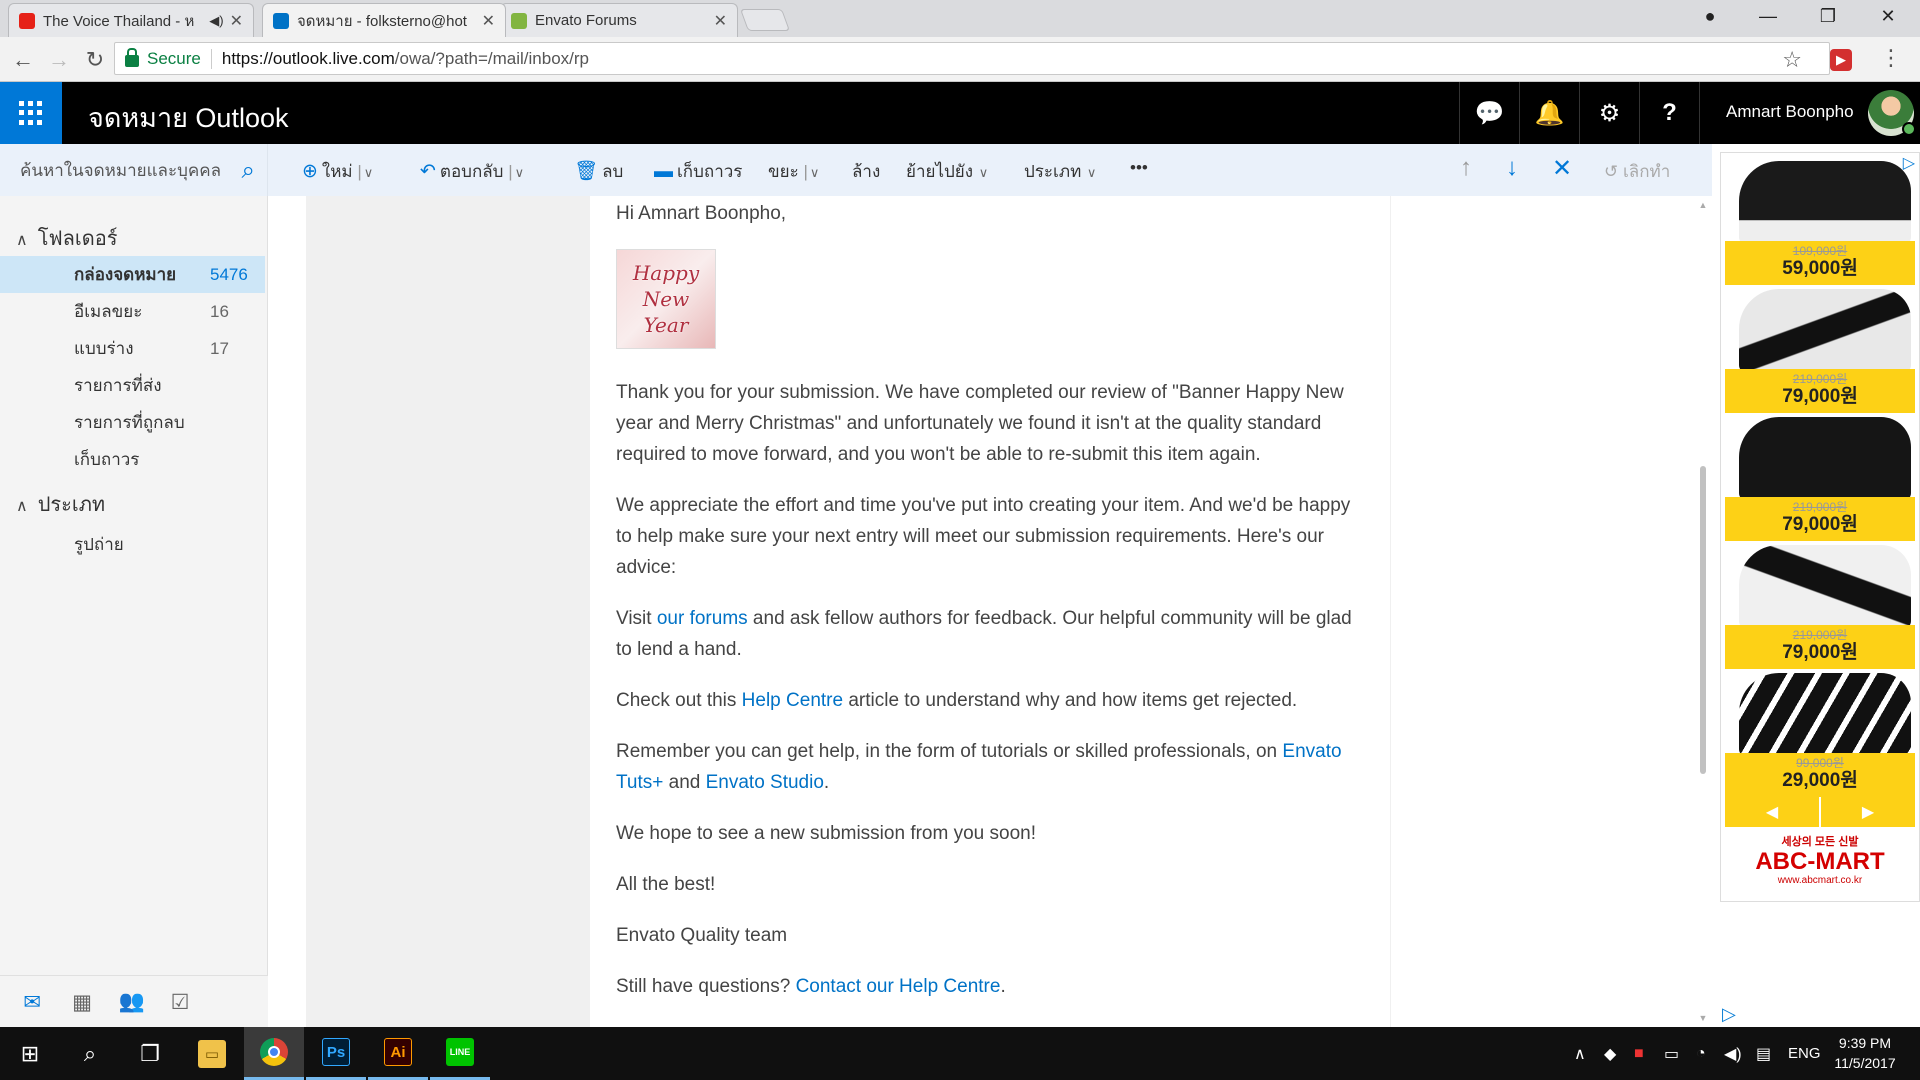  I want to click on reload-icon: ↻, so click(95, 60).